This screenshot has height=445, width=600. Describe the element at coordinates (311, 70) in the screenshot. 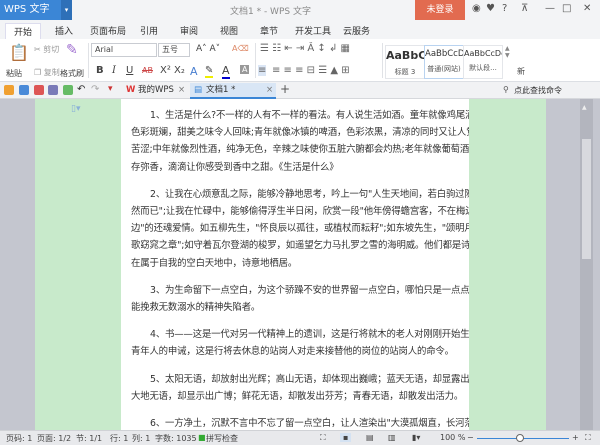

I see `align-icons: ≡ ≡ ≡ ⊟ ☰ ▲ ⊞` at that location.